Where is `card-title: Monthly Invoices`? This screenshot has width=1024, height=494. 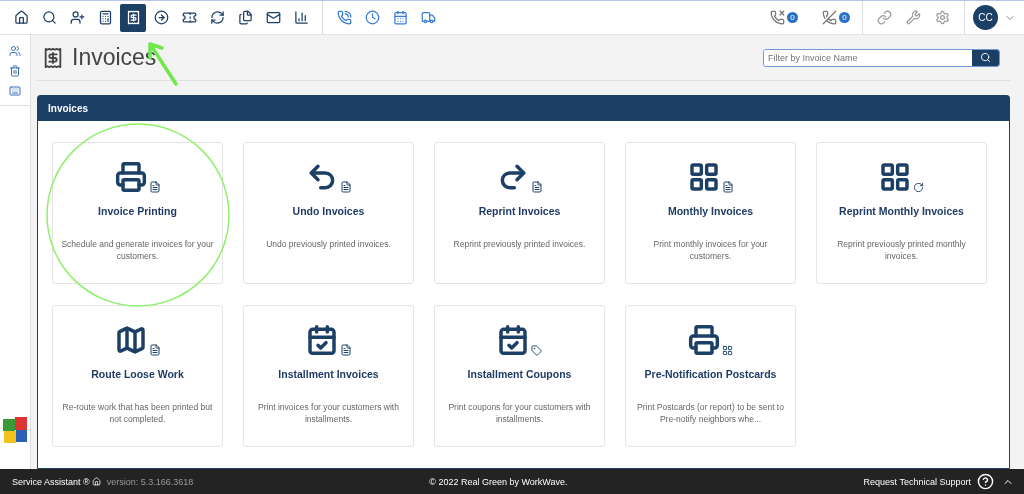
card-title: Monthly Invoices is located at coordinates (710, 211).